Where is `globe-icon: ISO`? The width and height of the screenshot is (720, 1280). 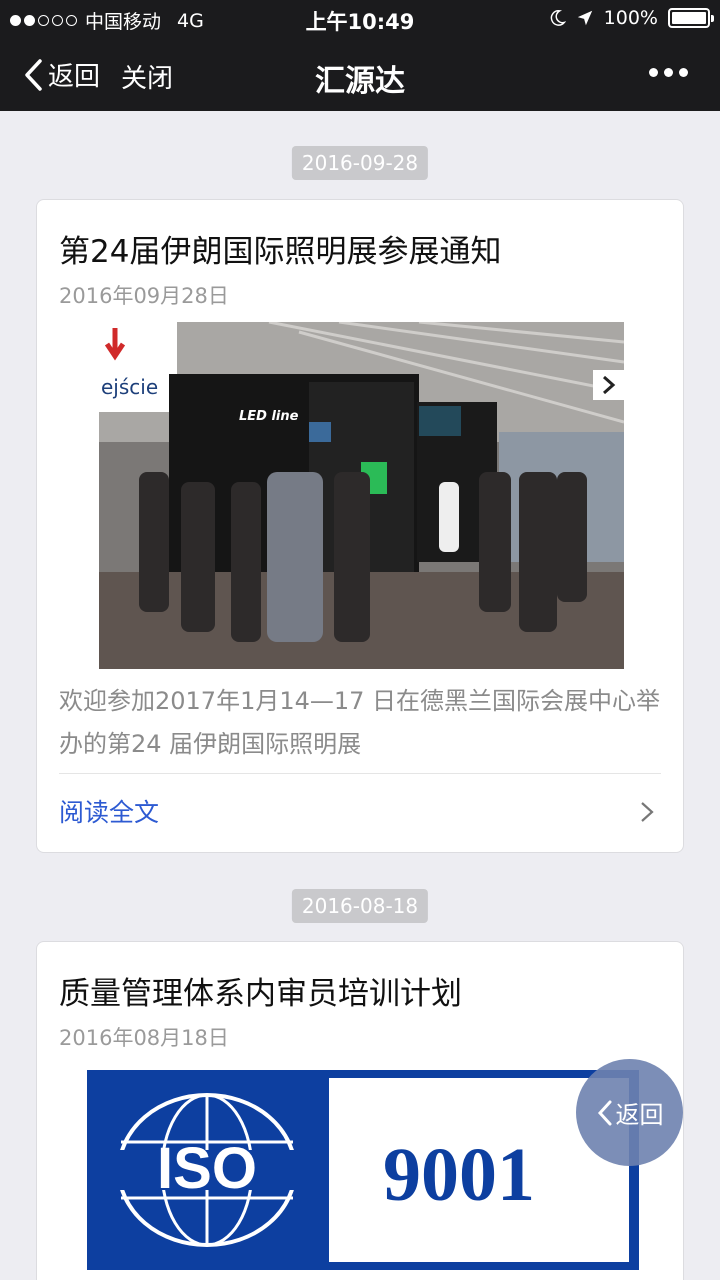 globe-icon: ISO is located at coordinates (207, 1170).